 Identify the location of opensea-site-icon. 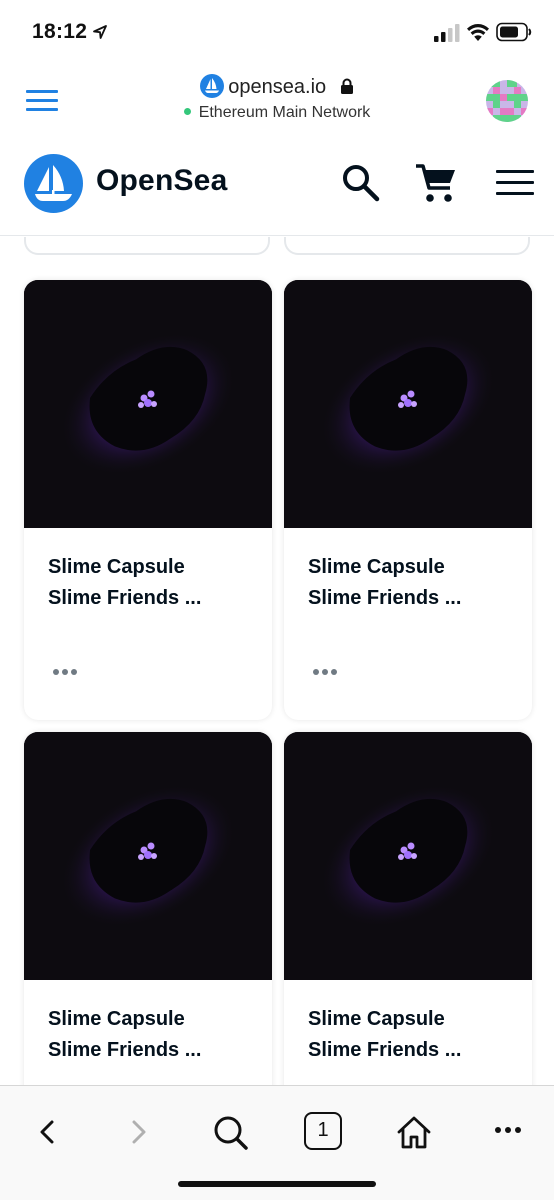
(212, 86).